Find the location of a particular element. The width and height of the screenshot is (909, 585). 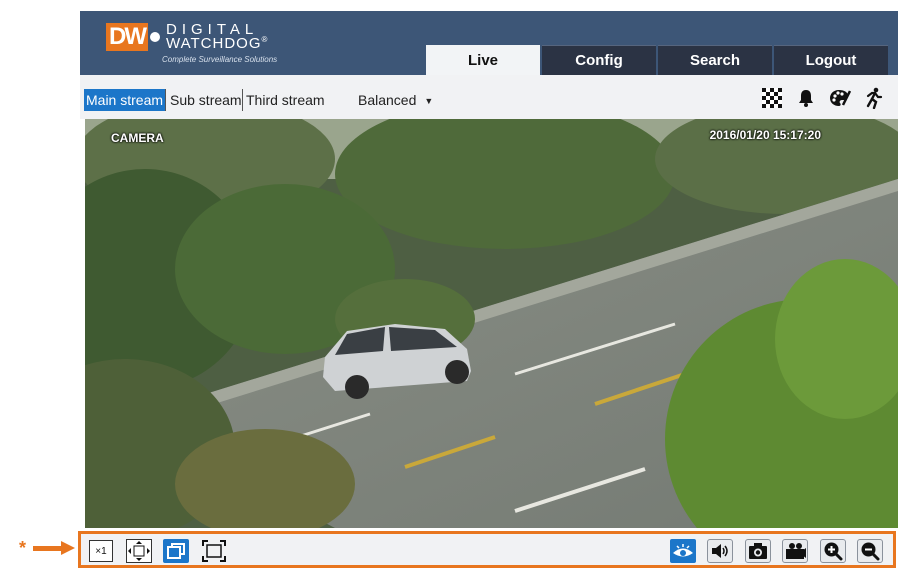

fit-window-icon is located at coordinates (139, 551).